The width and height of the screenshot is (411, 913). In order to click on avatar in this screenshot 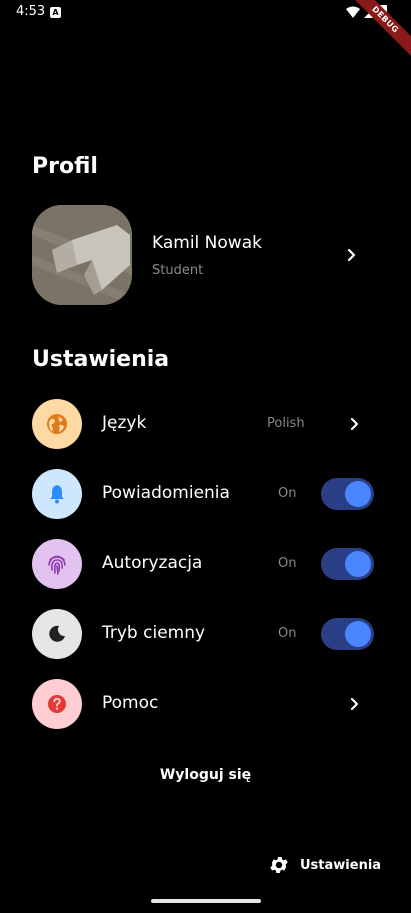, I will do `click(82, 255)`.